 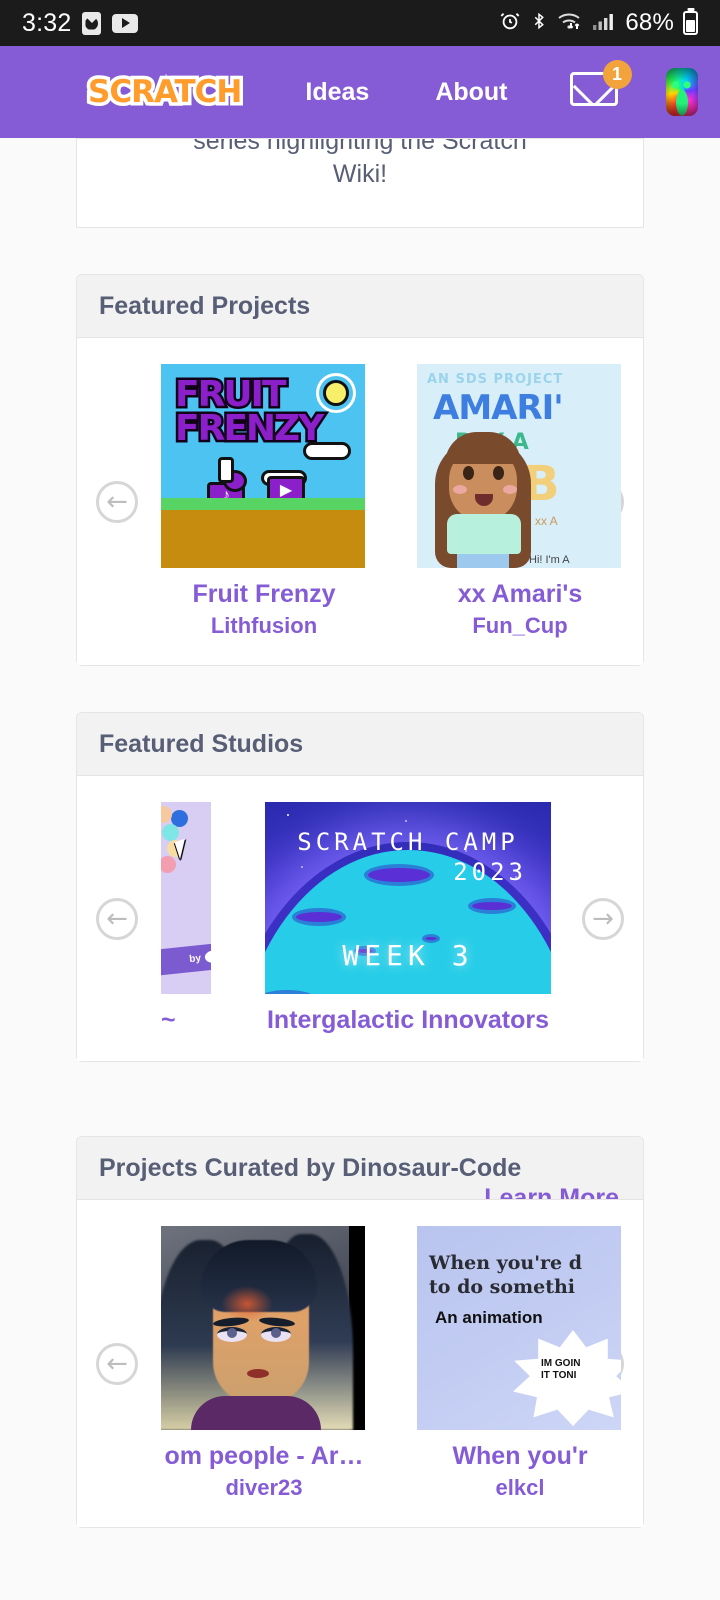 What do you see at coordinates (80, 23) in the screenshot?
I see `status-bar-left: 3:32` at bounding box center [80, 23].